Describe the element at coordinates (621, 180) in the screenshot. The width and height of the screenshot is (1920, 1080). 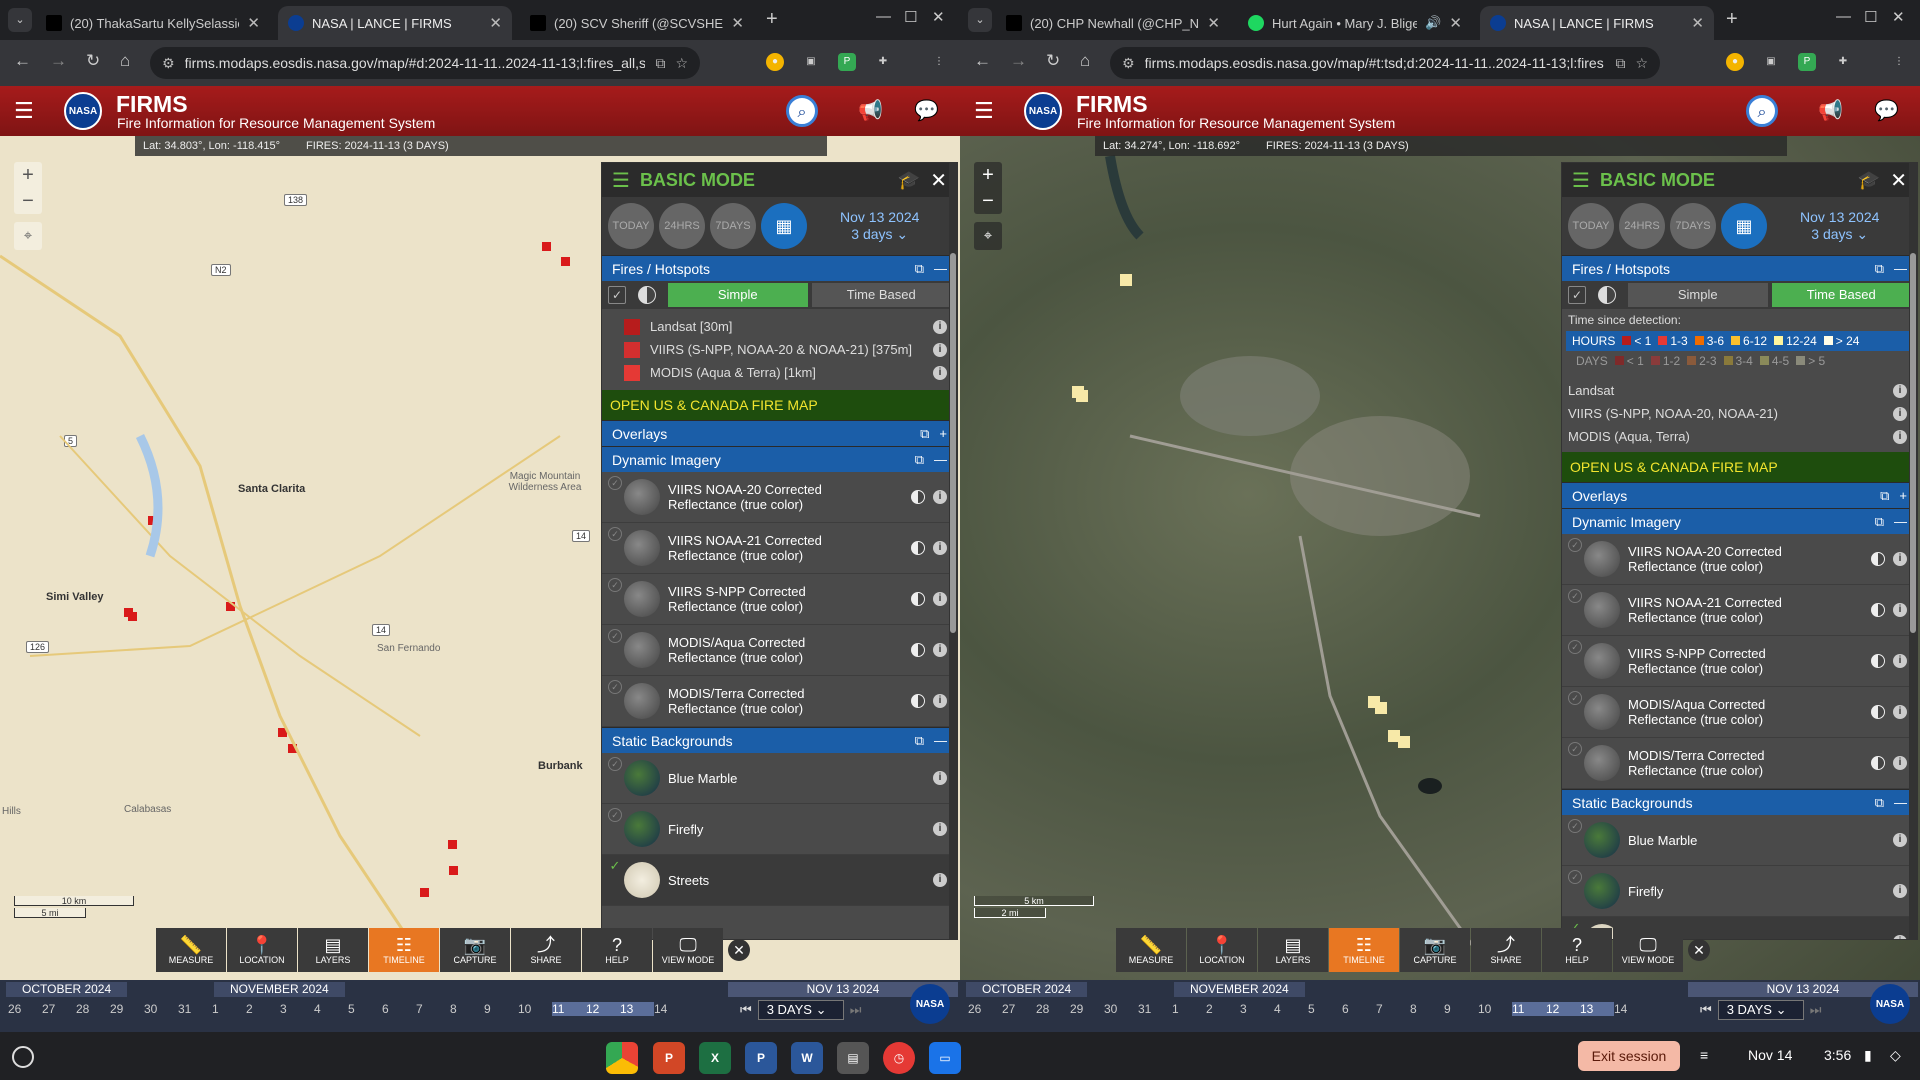
I see `menu-icon: ☰` at that location.